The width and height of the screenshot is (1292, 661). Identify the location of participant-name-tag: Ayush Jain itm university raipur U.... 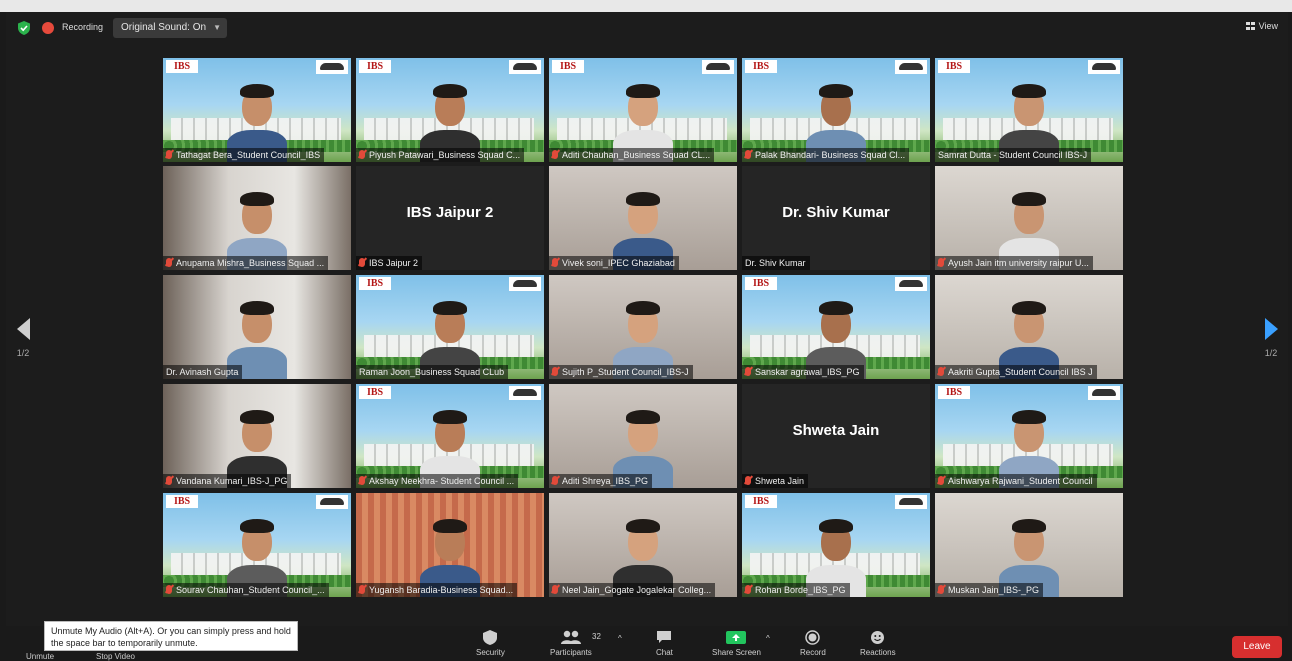
(1014, 263).